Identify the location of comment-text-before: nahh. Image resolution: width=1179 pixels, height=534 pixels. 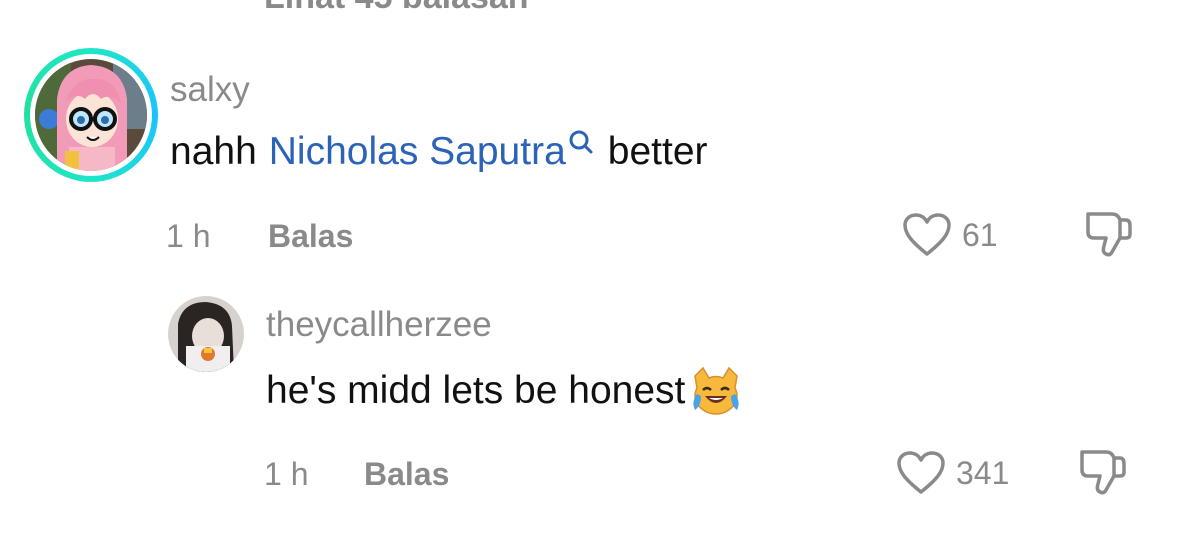
(213, 151).